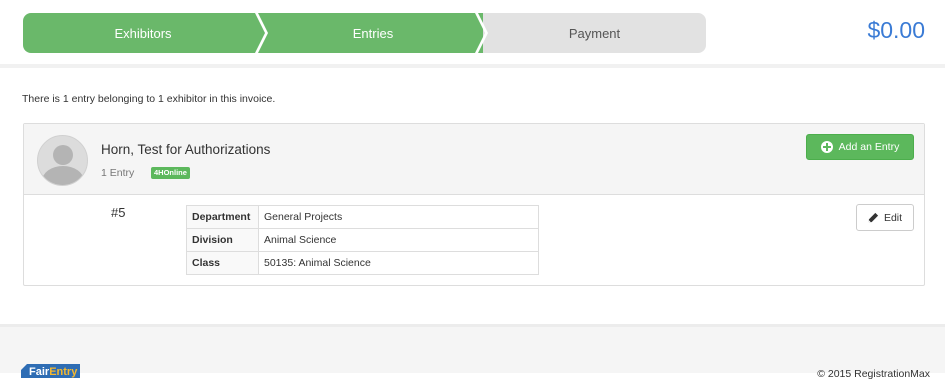  Describe the element at coordinates (398, 263) in the screenshot. I see `detail-value: 50135: Animal Science` at that location.